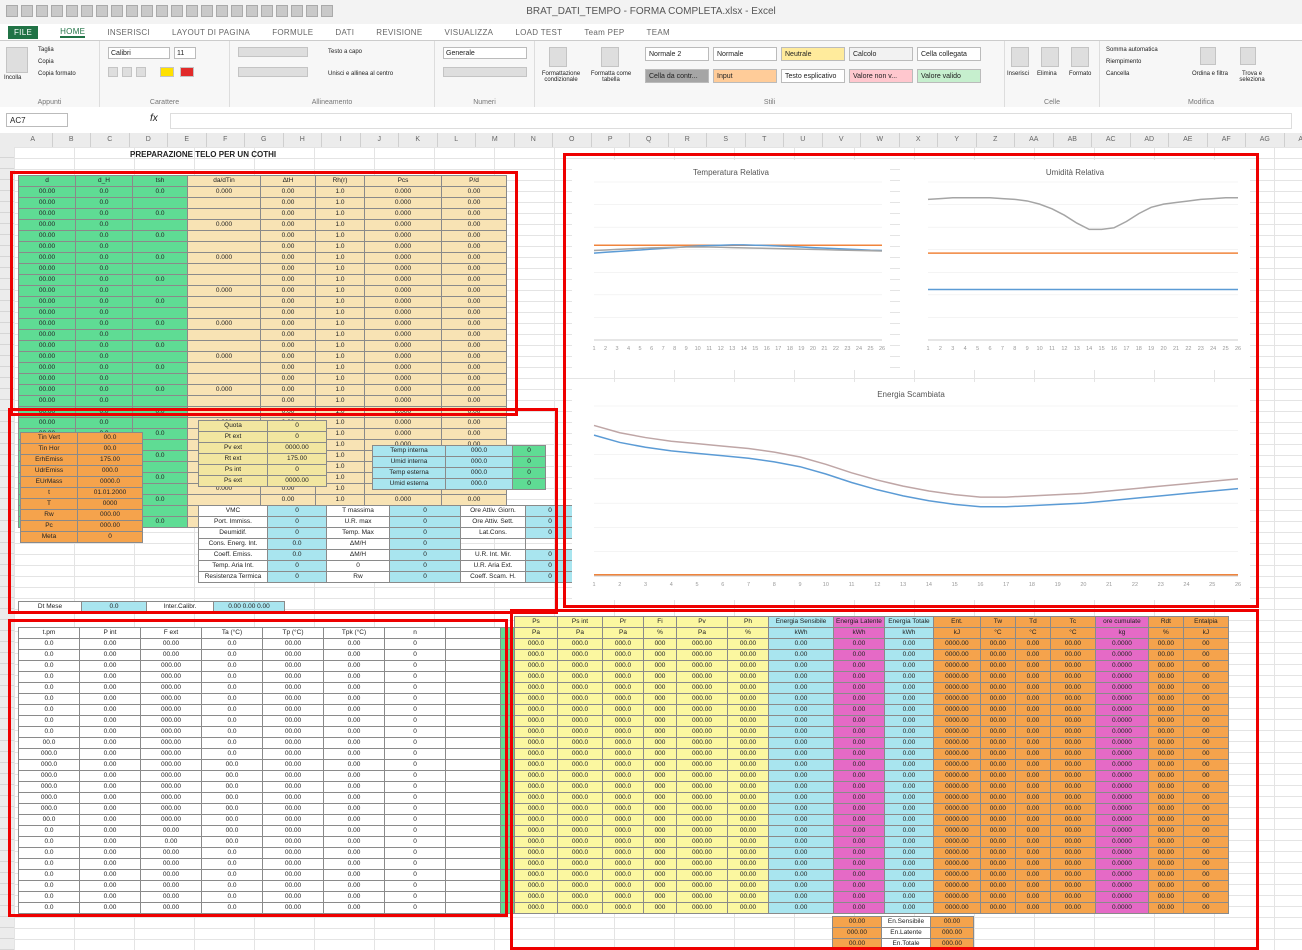  Describe the element at coordinates (623, 633) in the screenshot. I see `table-cell: Pa` at that location.